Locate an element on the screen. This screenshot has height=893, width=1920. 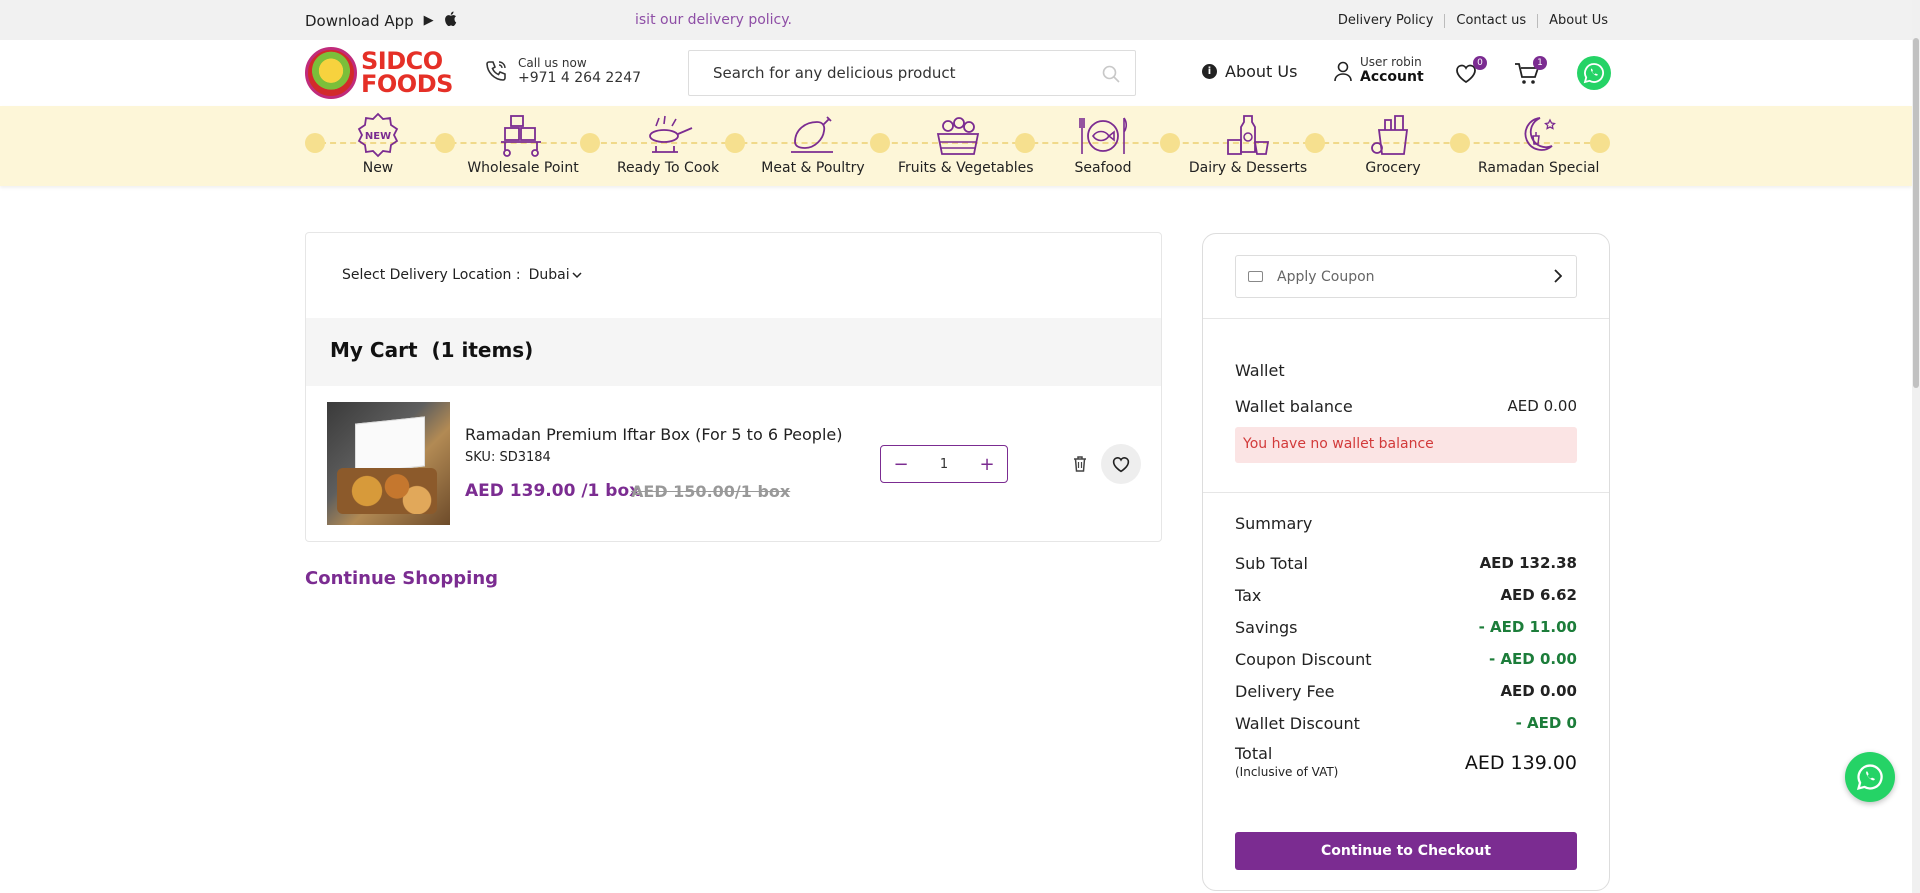
whatsapp-icon is located at coordinates (1869, 777).